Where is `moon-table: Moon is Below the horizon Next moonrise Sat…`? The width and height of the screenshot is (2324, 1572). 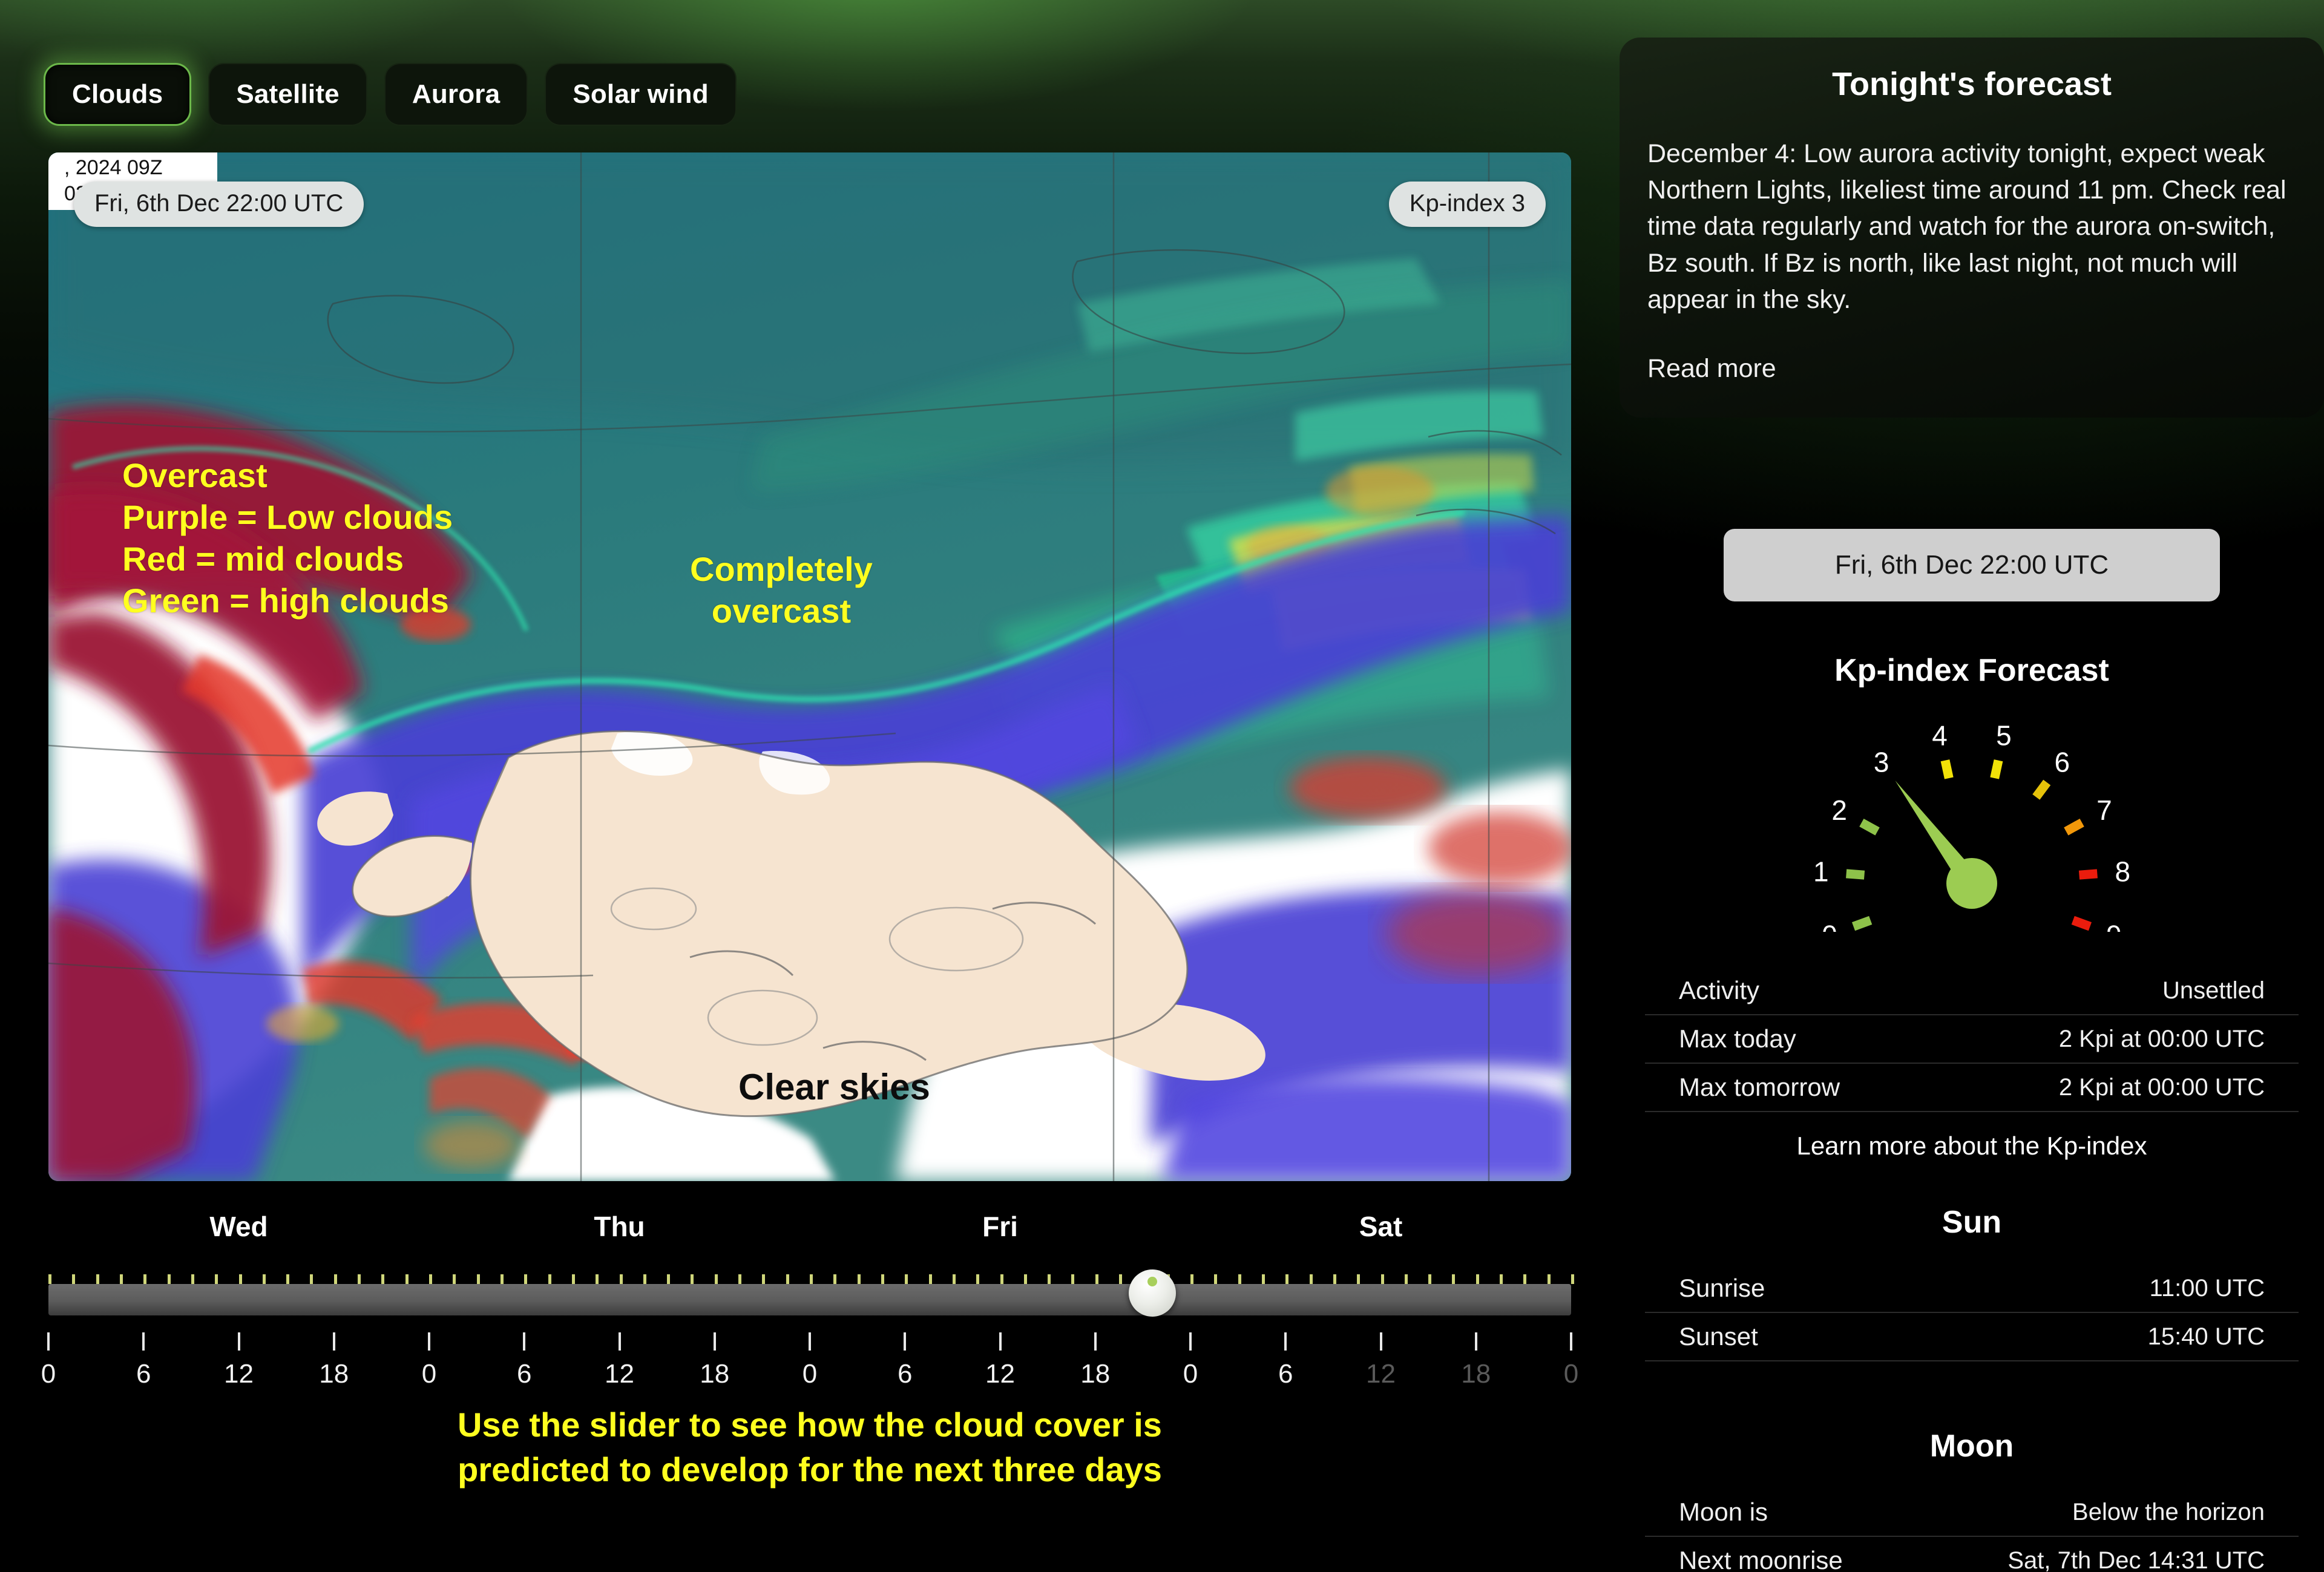
moon-table: Moon is Below the horizon Next moonrise Sat… is located at coordinates (1972, 1530).